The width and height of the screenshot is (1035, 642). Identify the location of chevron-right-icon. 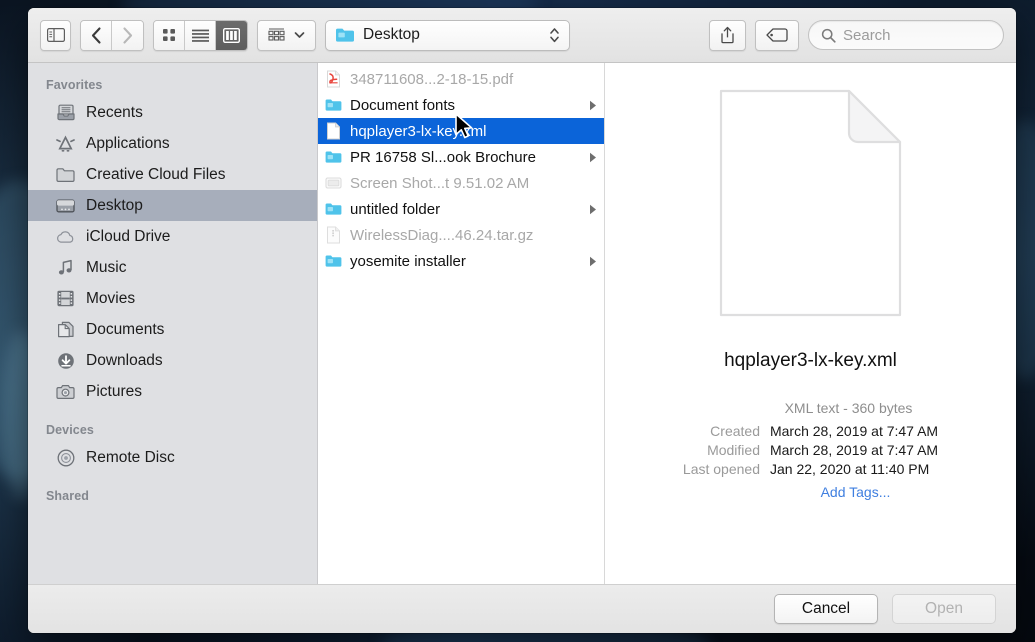
(128, 35).